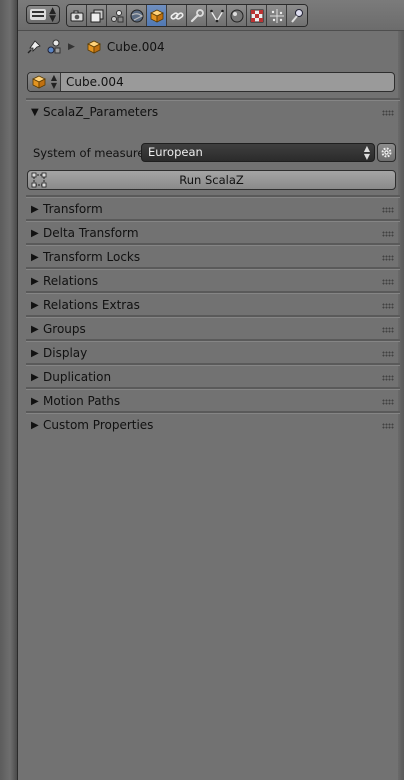  I want to click on system-of-measures-dropdown: European ▲ ▼, so click(258, 152).